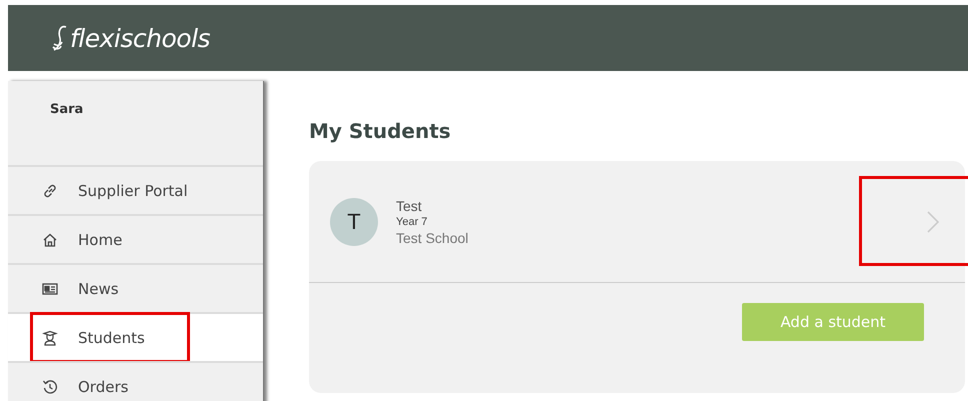  I want to click on student-year: Year 7, so click(412, 222).